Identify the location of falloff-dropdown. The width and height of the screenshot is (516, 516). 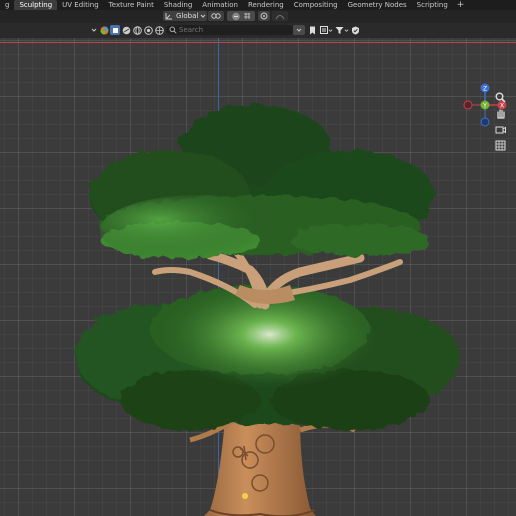
(280, 16).